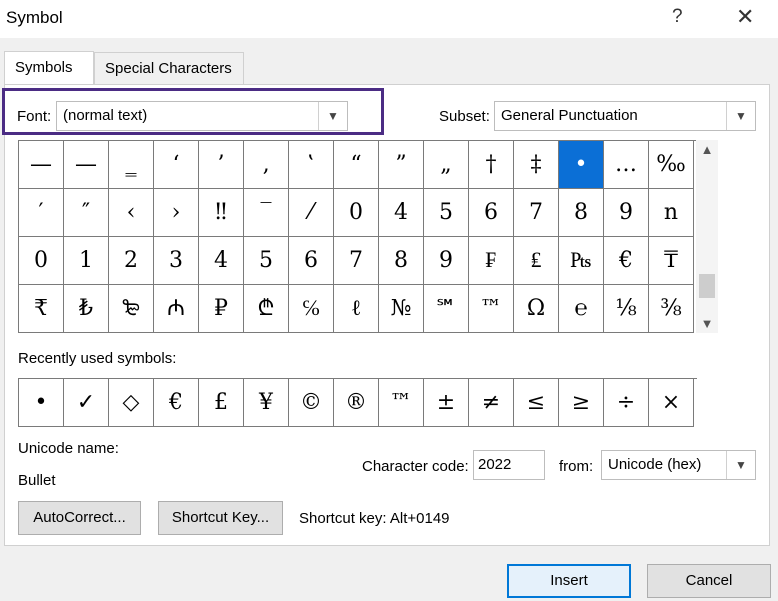 The height and width of the screenshot is (601, 778). I want to click on symbol-cell: ℓ, so click(356, 309).